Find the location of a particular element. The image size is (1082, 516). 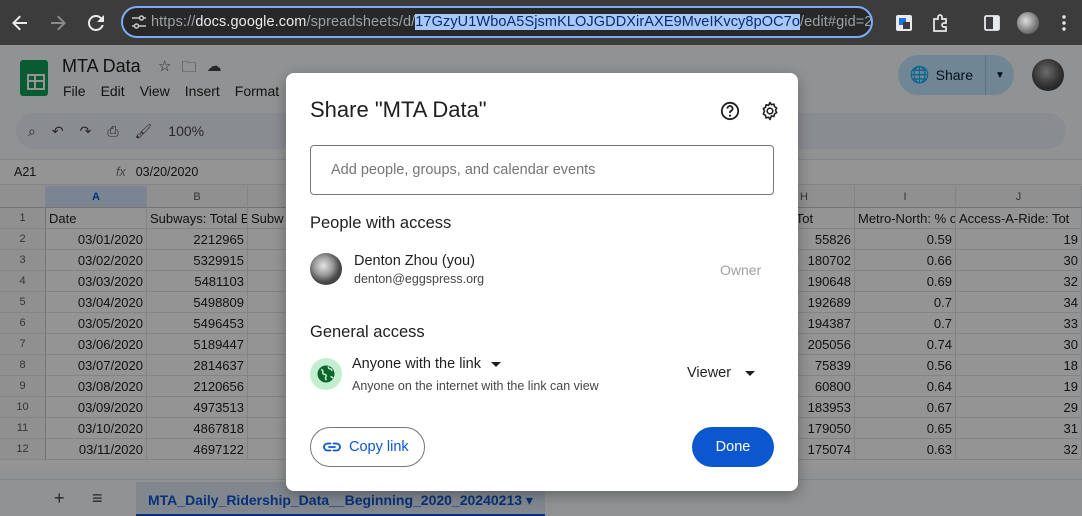

url-domain: docs.google.com is located at coordinates (251, 22).